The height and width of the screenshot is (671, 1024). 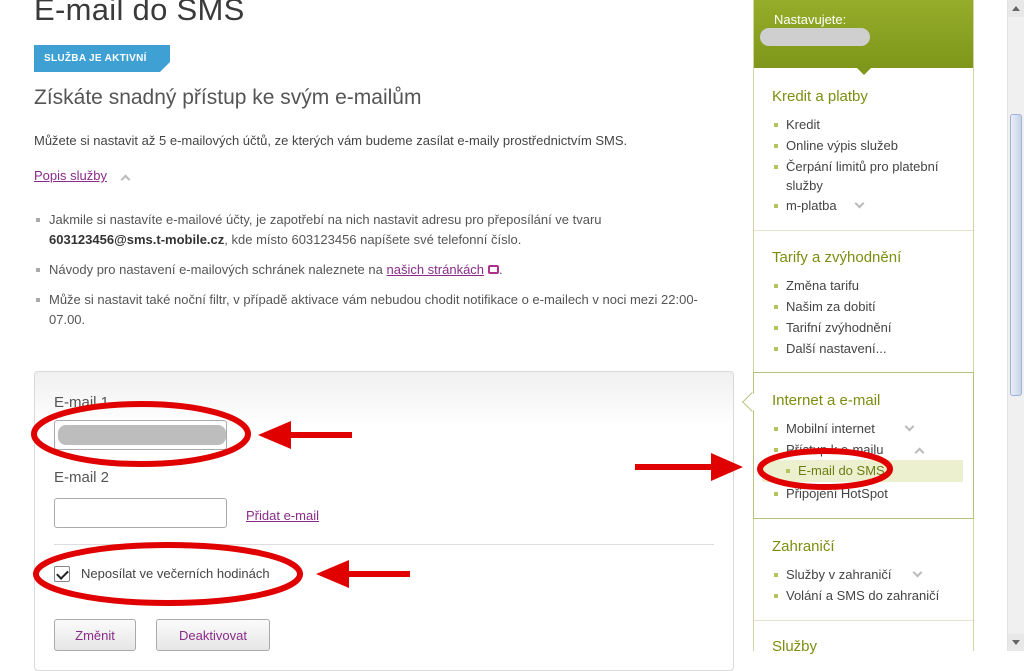 I want to click on vertical-scrollbar, so click(x=1015, y=325).